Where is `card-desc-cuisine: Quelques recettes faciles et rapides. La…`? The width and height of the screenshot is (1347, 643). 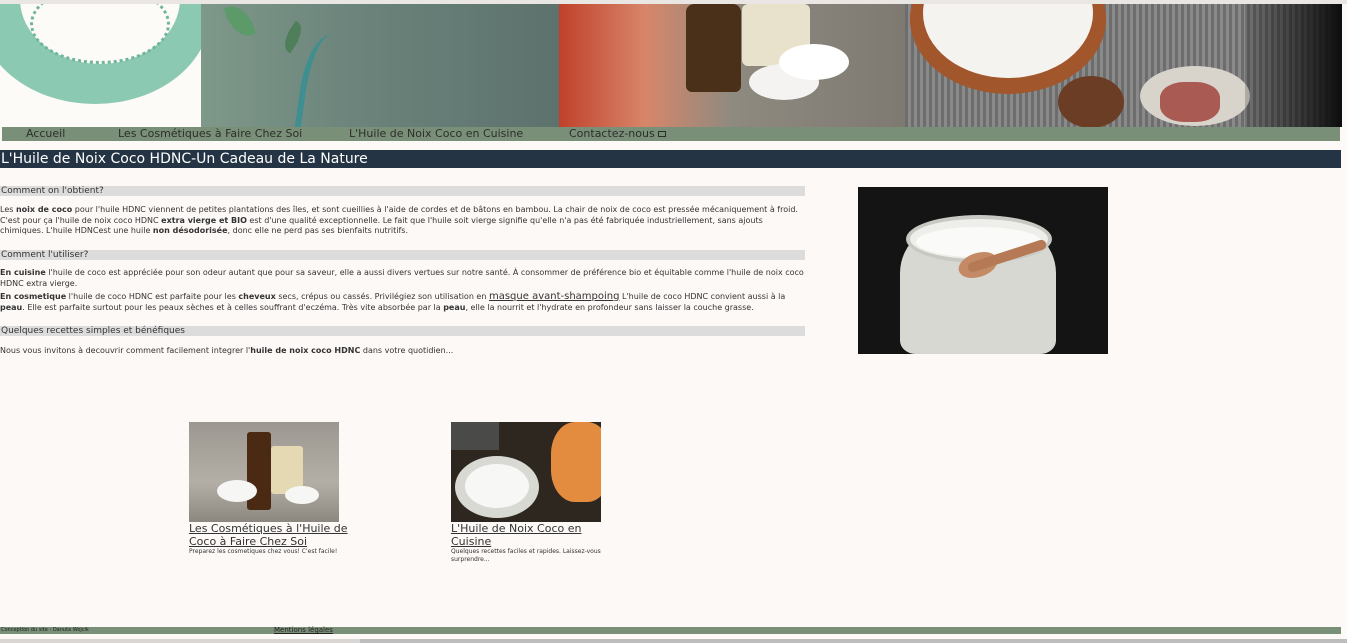
card-desc-cuisine: Quelques recettes faciles et rapides. La… is located at coordinates (526, 555).